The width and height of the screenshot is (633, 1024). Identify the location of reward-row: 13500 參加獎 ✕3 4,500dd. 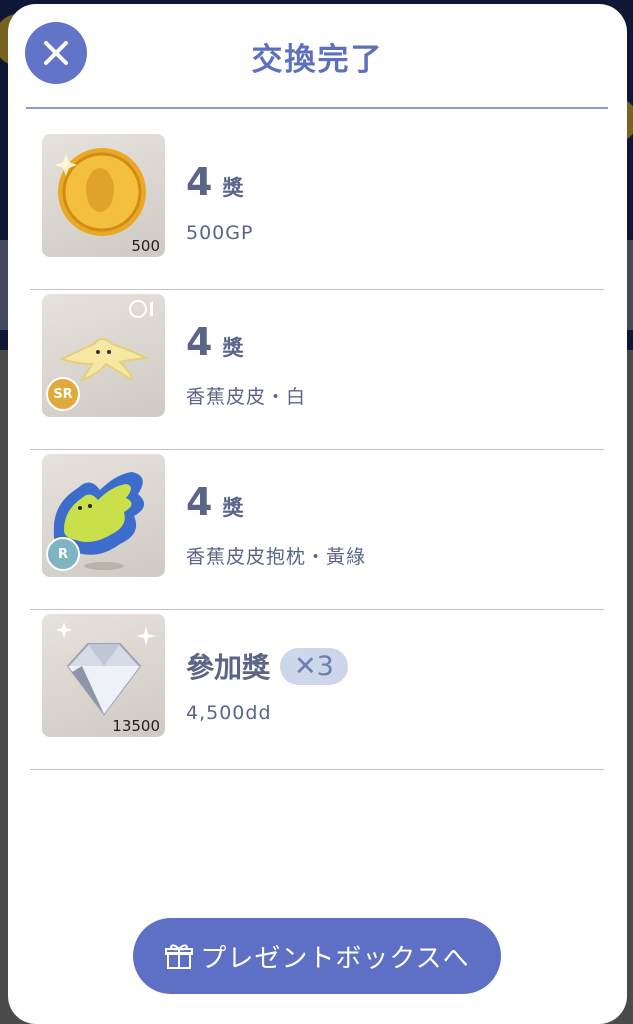
(317, 690).